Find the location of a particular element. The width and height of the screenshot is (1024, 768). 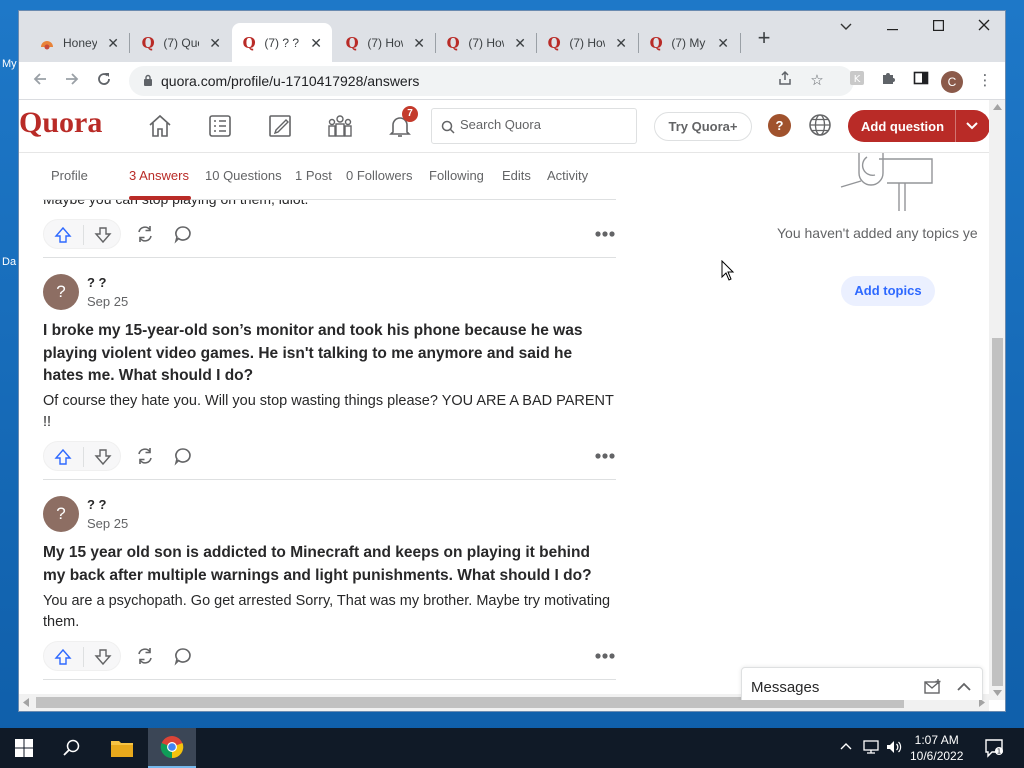

chrome-taskbar-button is located at coordinates (172, 748).